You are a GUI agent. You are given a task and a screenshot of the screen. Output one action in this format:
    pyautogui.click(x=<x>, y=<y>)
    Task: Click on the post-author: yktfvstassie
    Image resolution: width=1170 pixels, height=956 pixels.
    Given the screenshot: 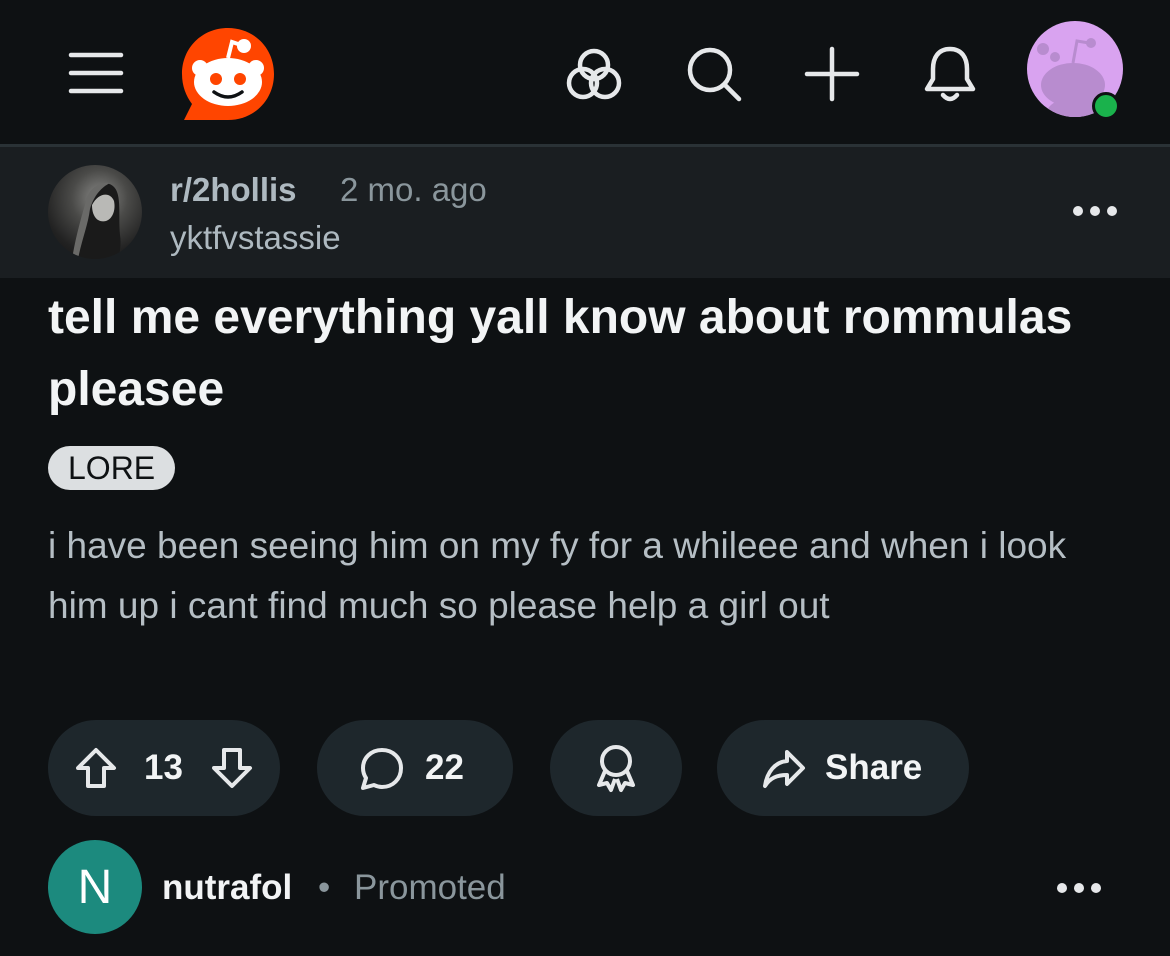 What is the action you would take?
    pyautogui.click(x=255, y=238)
    